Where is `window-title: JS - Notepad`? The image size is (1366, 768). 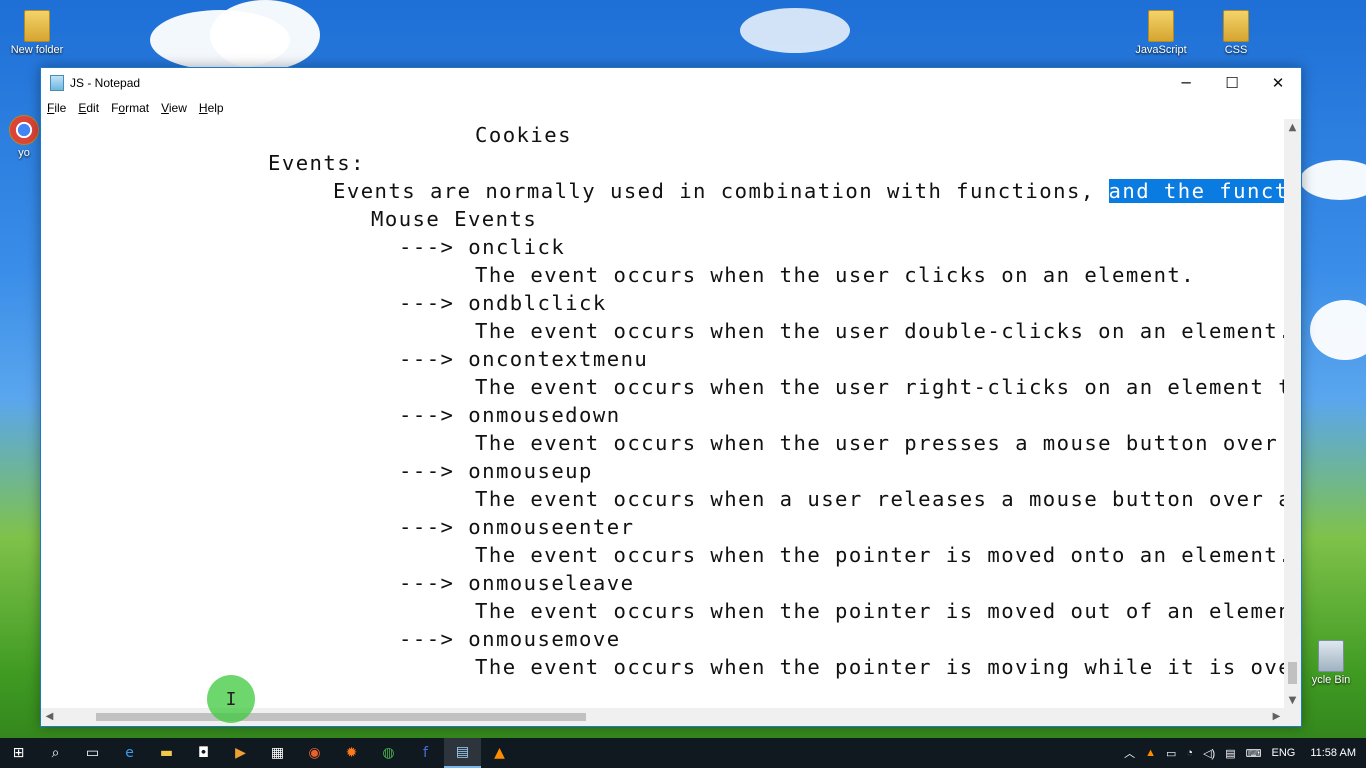 window-title: JS - Notepad is located at coordinates (105, 83).